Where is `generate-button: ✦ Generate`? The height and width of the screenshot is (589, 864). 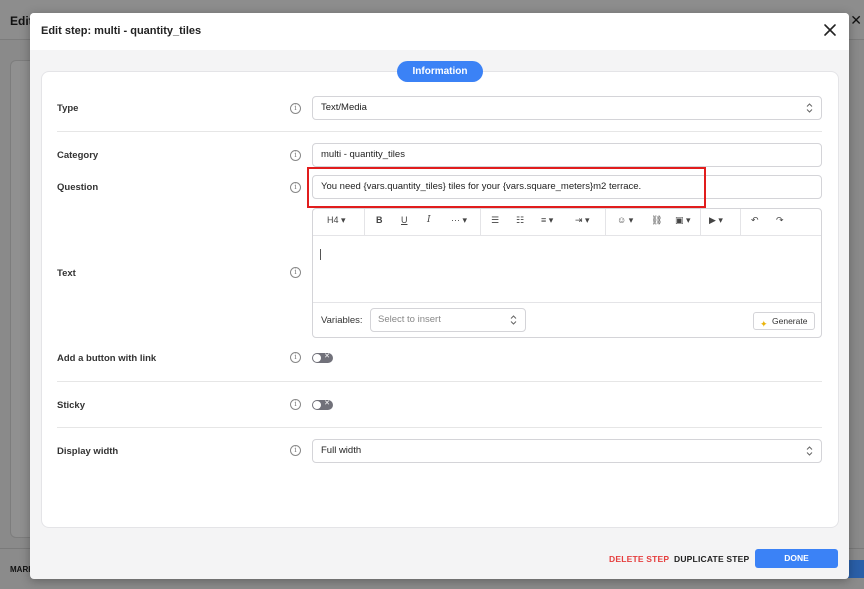 generate-button: ✦ Generate is located at coordinates (784, 321).